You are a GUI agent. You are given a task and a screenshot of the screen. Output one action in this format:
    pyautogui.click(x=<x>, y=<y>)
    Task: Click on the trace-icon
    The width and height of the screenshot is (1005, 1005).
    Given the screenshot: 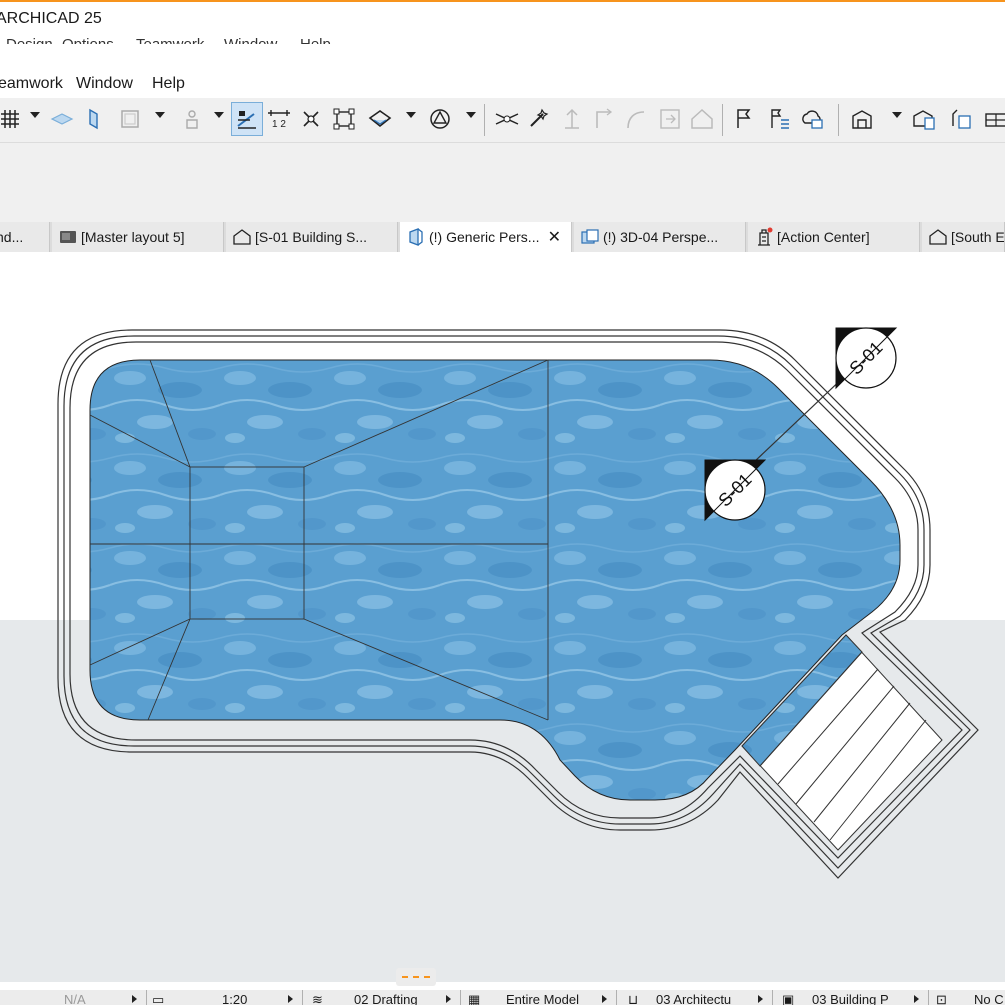 What is the action you would take?
    pyautogui.click(x=380, y=119)
    